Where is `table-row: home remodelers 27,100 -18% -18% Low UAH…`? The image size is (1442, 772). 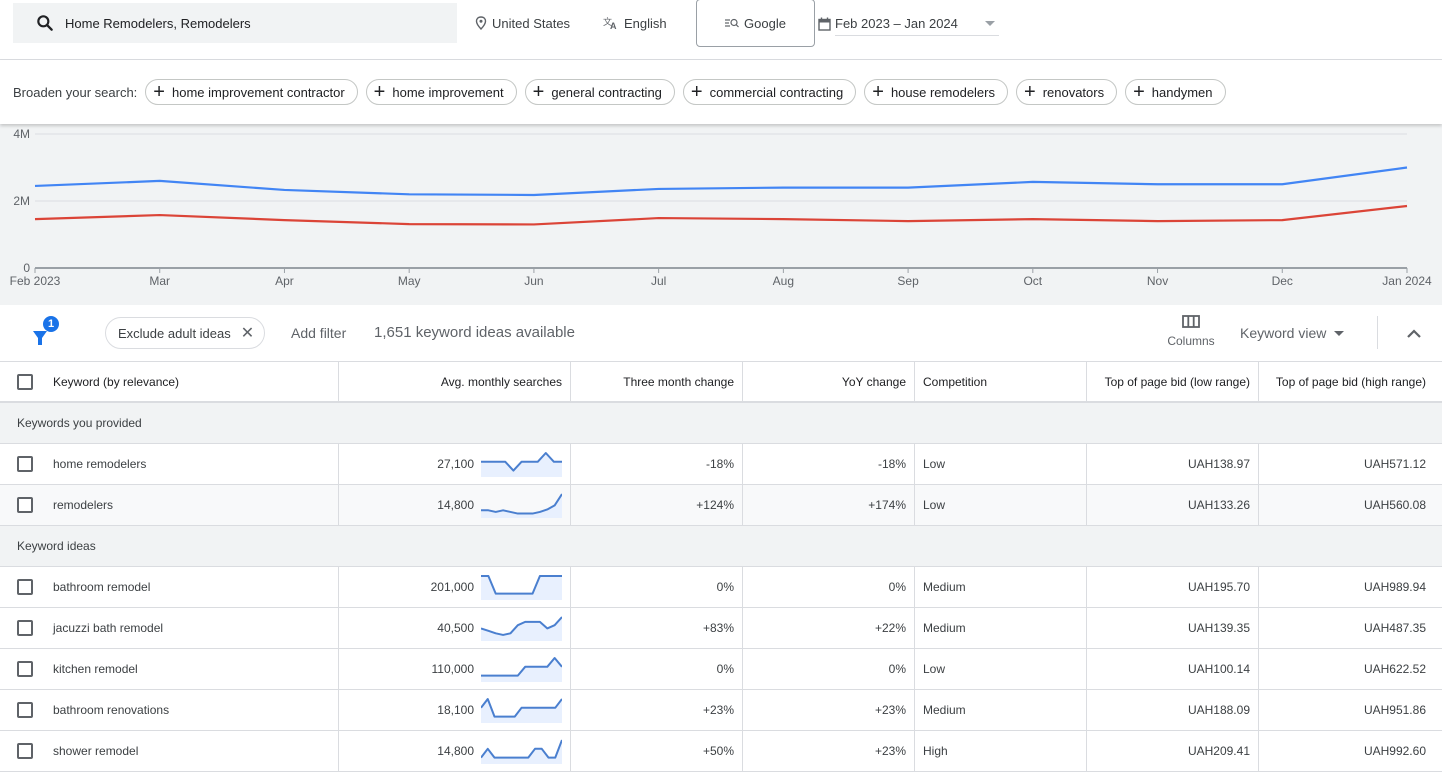
table-row: home remodelers 27,100 -18% -18% Low UAH… is located at coordinates (721, 464).